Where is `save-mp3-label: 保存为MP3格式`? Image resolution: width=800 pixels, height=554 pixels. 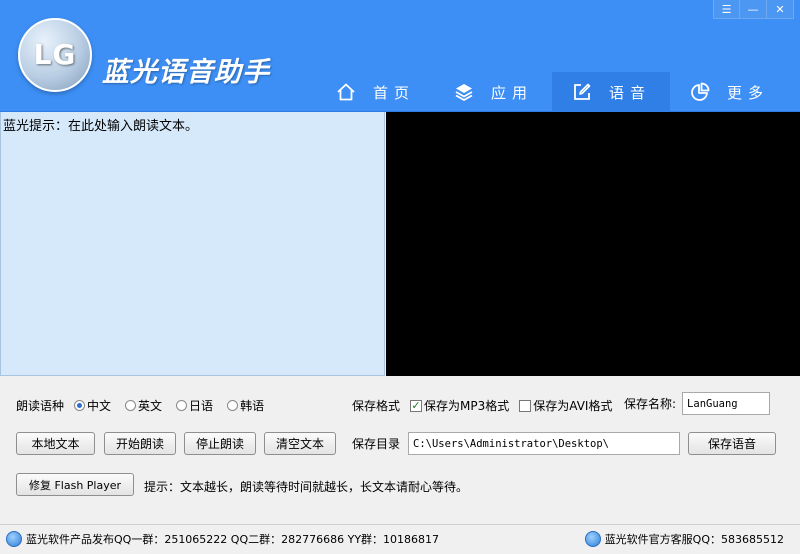 save-mp3-label: 保存为MP3格式 is located at coordinates (467, 406).